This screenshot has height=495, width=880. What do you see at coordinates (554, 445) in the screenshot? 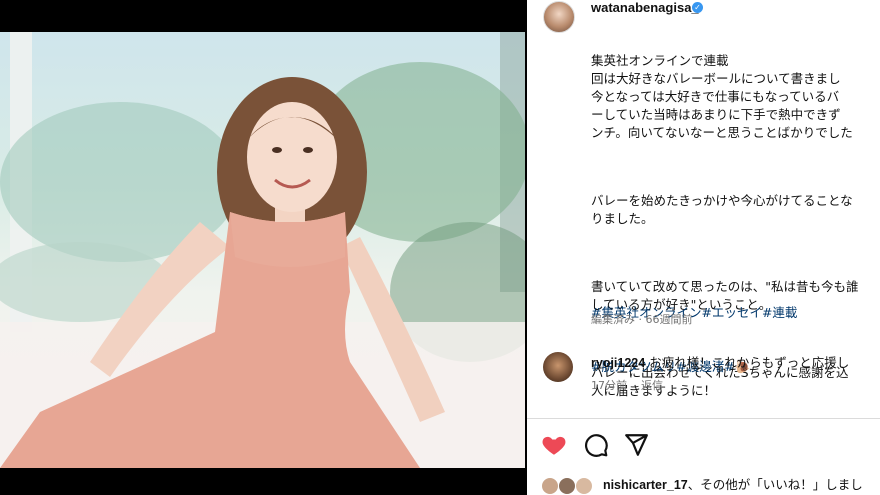
I see `heart-icon` at bounding box center [554, 445].